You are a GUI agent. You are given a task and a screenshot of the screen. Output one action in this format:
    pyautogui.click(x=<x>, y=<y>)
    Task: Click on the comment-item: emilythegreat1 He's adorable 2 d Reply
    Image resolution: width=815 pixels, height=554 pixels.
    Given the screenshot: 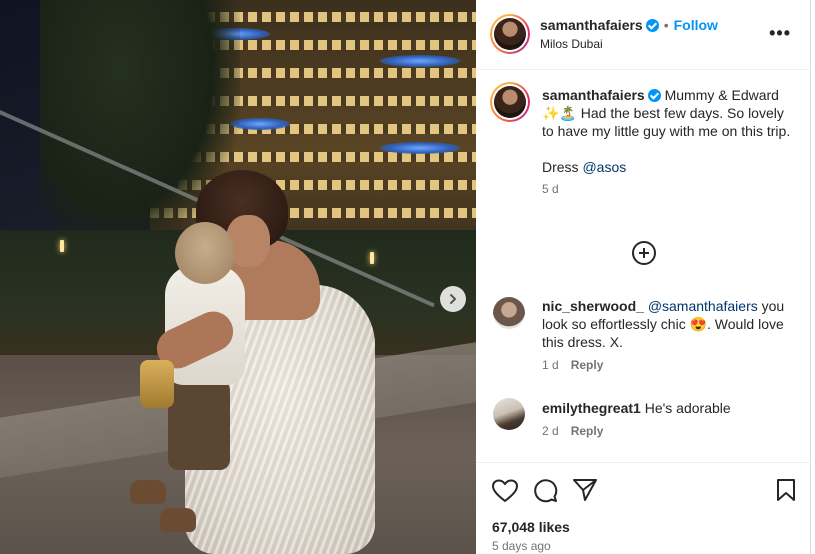 What is the action you would take?
    pyautogui.click(x=671, y=418)
    